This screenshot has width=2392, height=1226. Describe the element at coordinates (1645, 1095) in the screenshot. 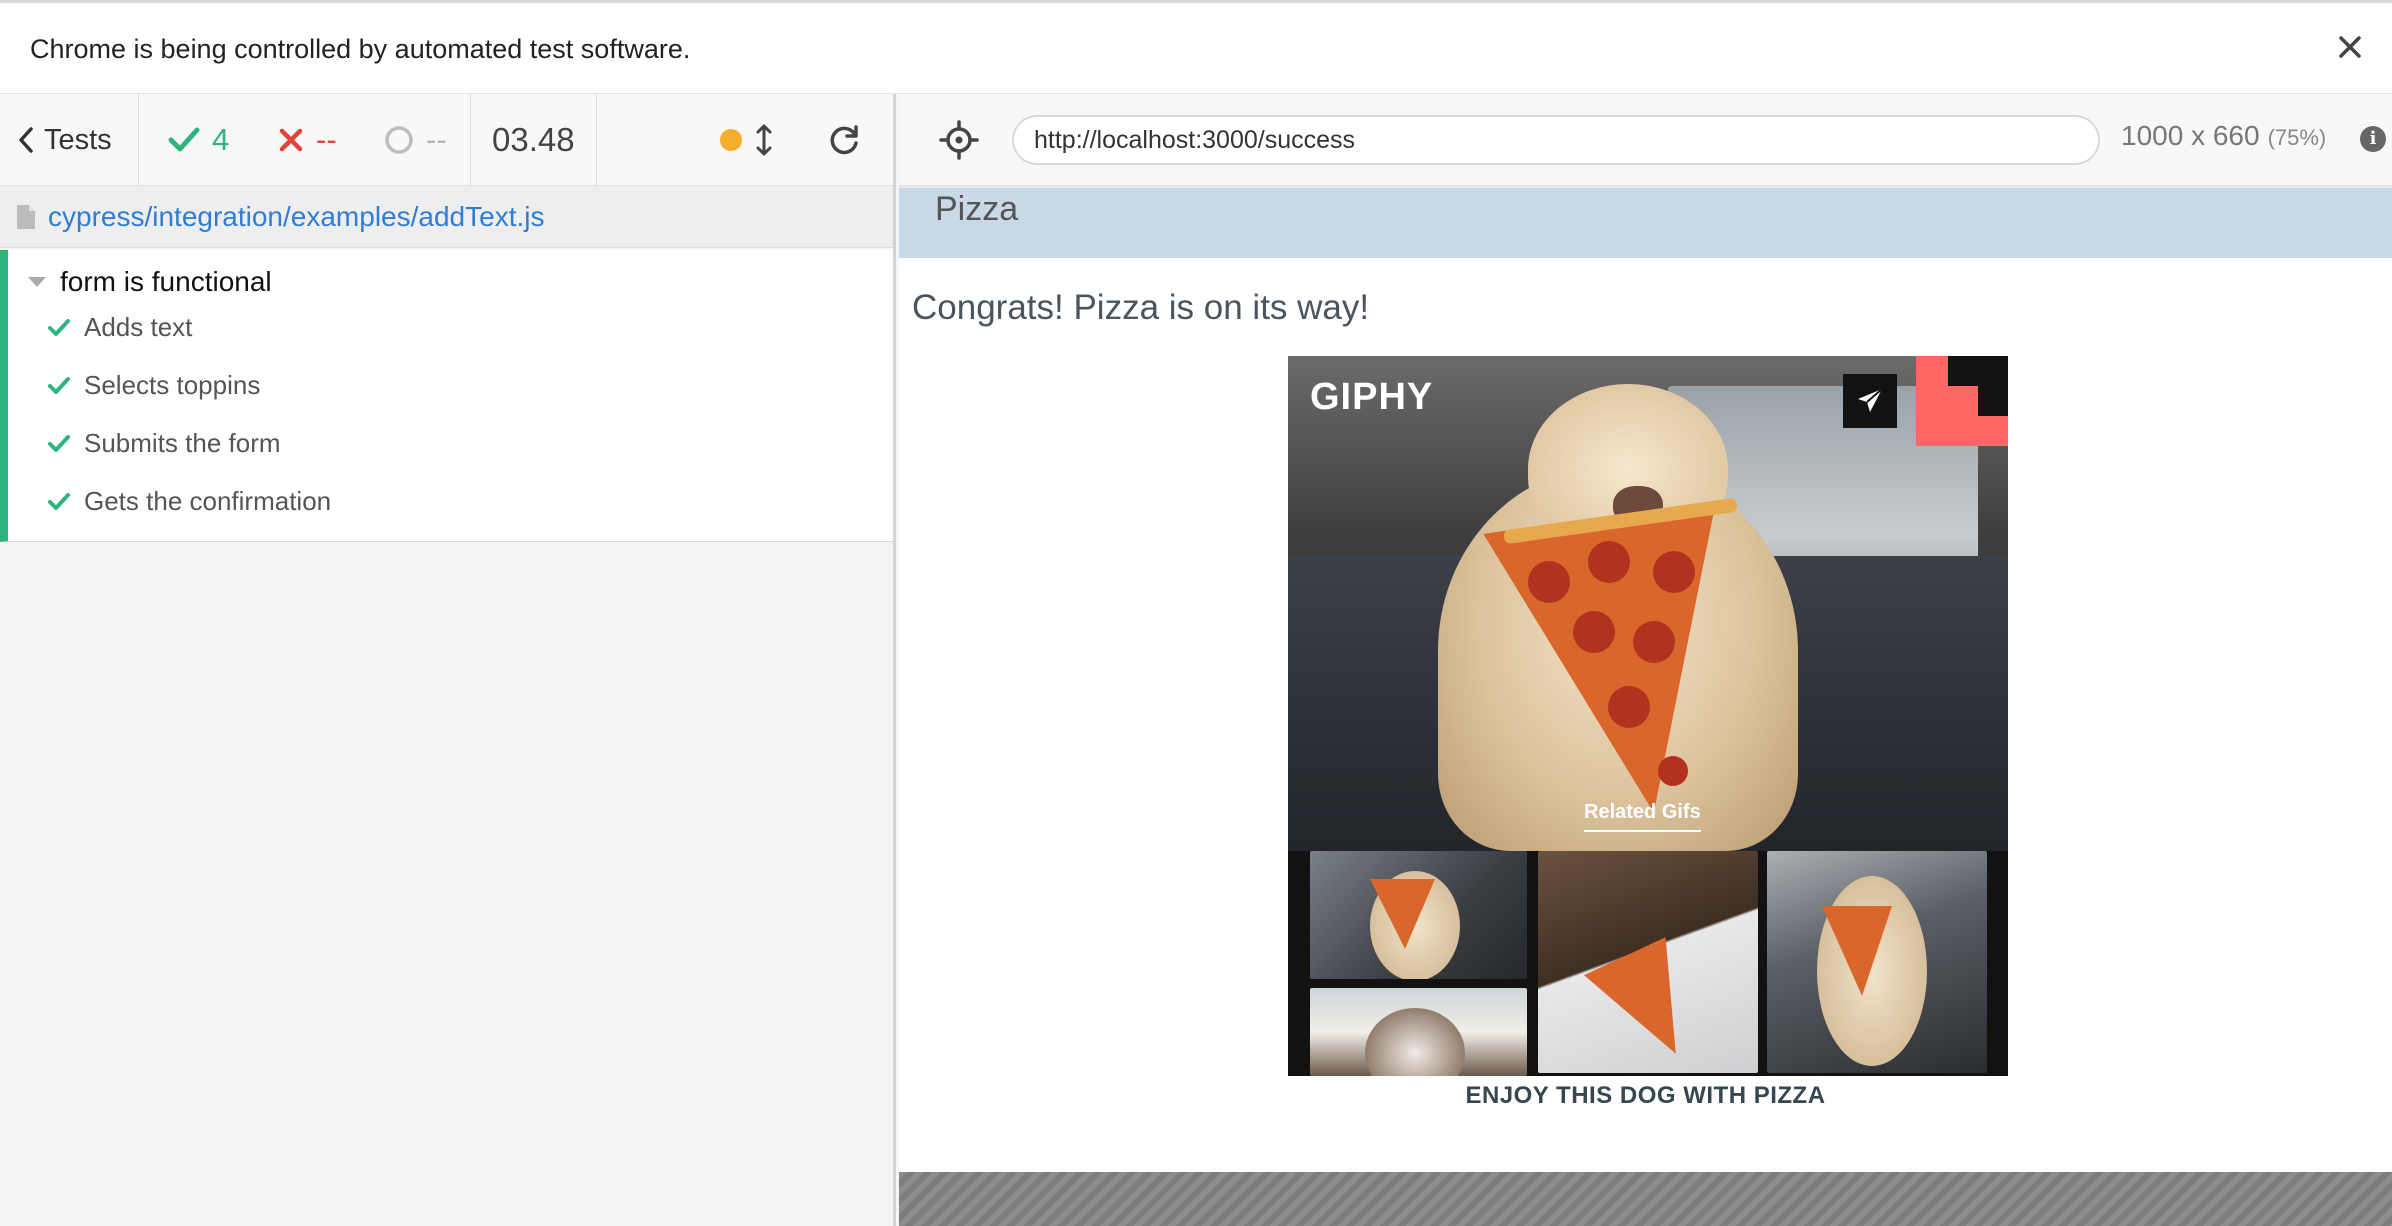

I see `gif-caption: ENJOY THIS DOG WITH PIZZA` at that location.